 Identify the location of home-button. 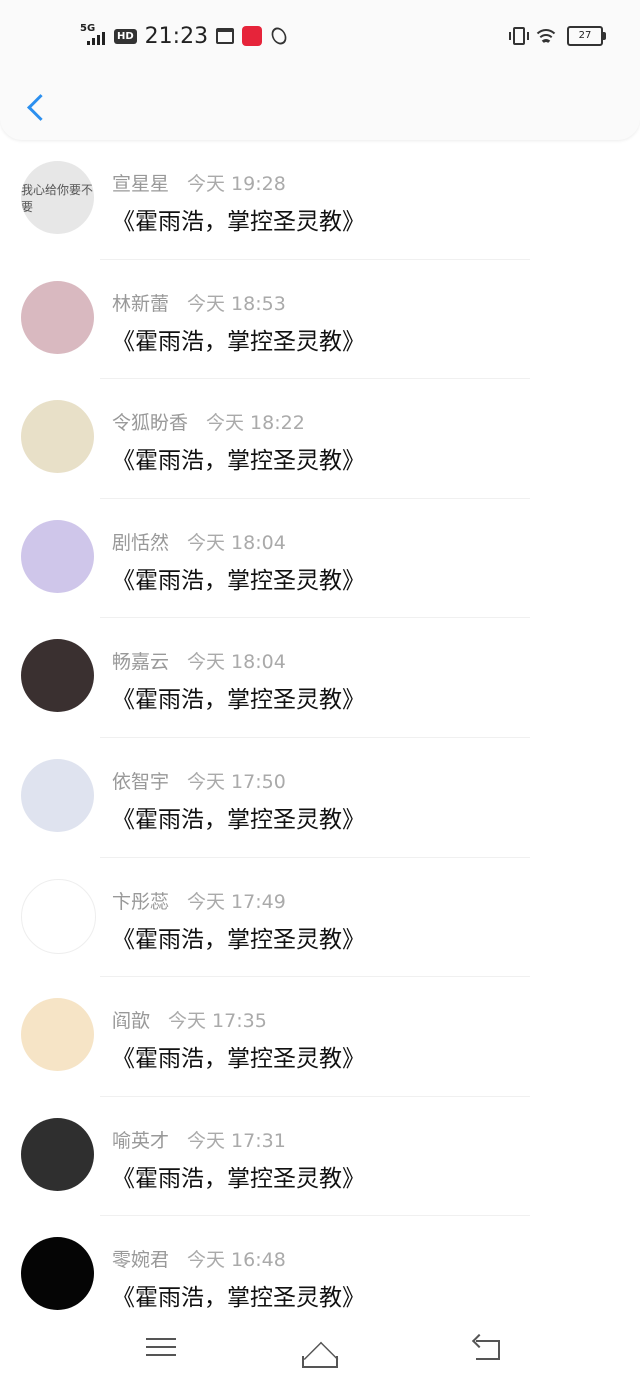
(320, 1354).